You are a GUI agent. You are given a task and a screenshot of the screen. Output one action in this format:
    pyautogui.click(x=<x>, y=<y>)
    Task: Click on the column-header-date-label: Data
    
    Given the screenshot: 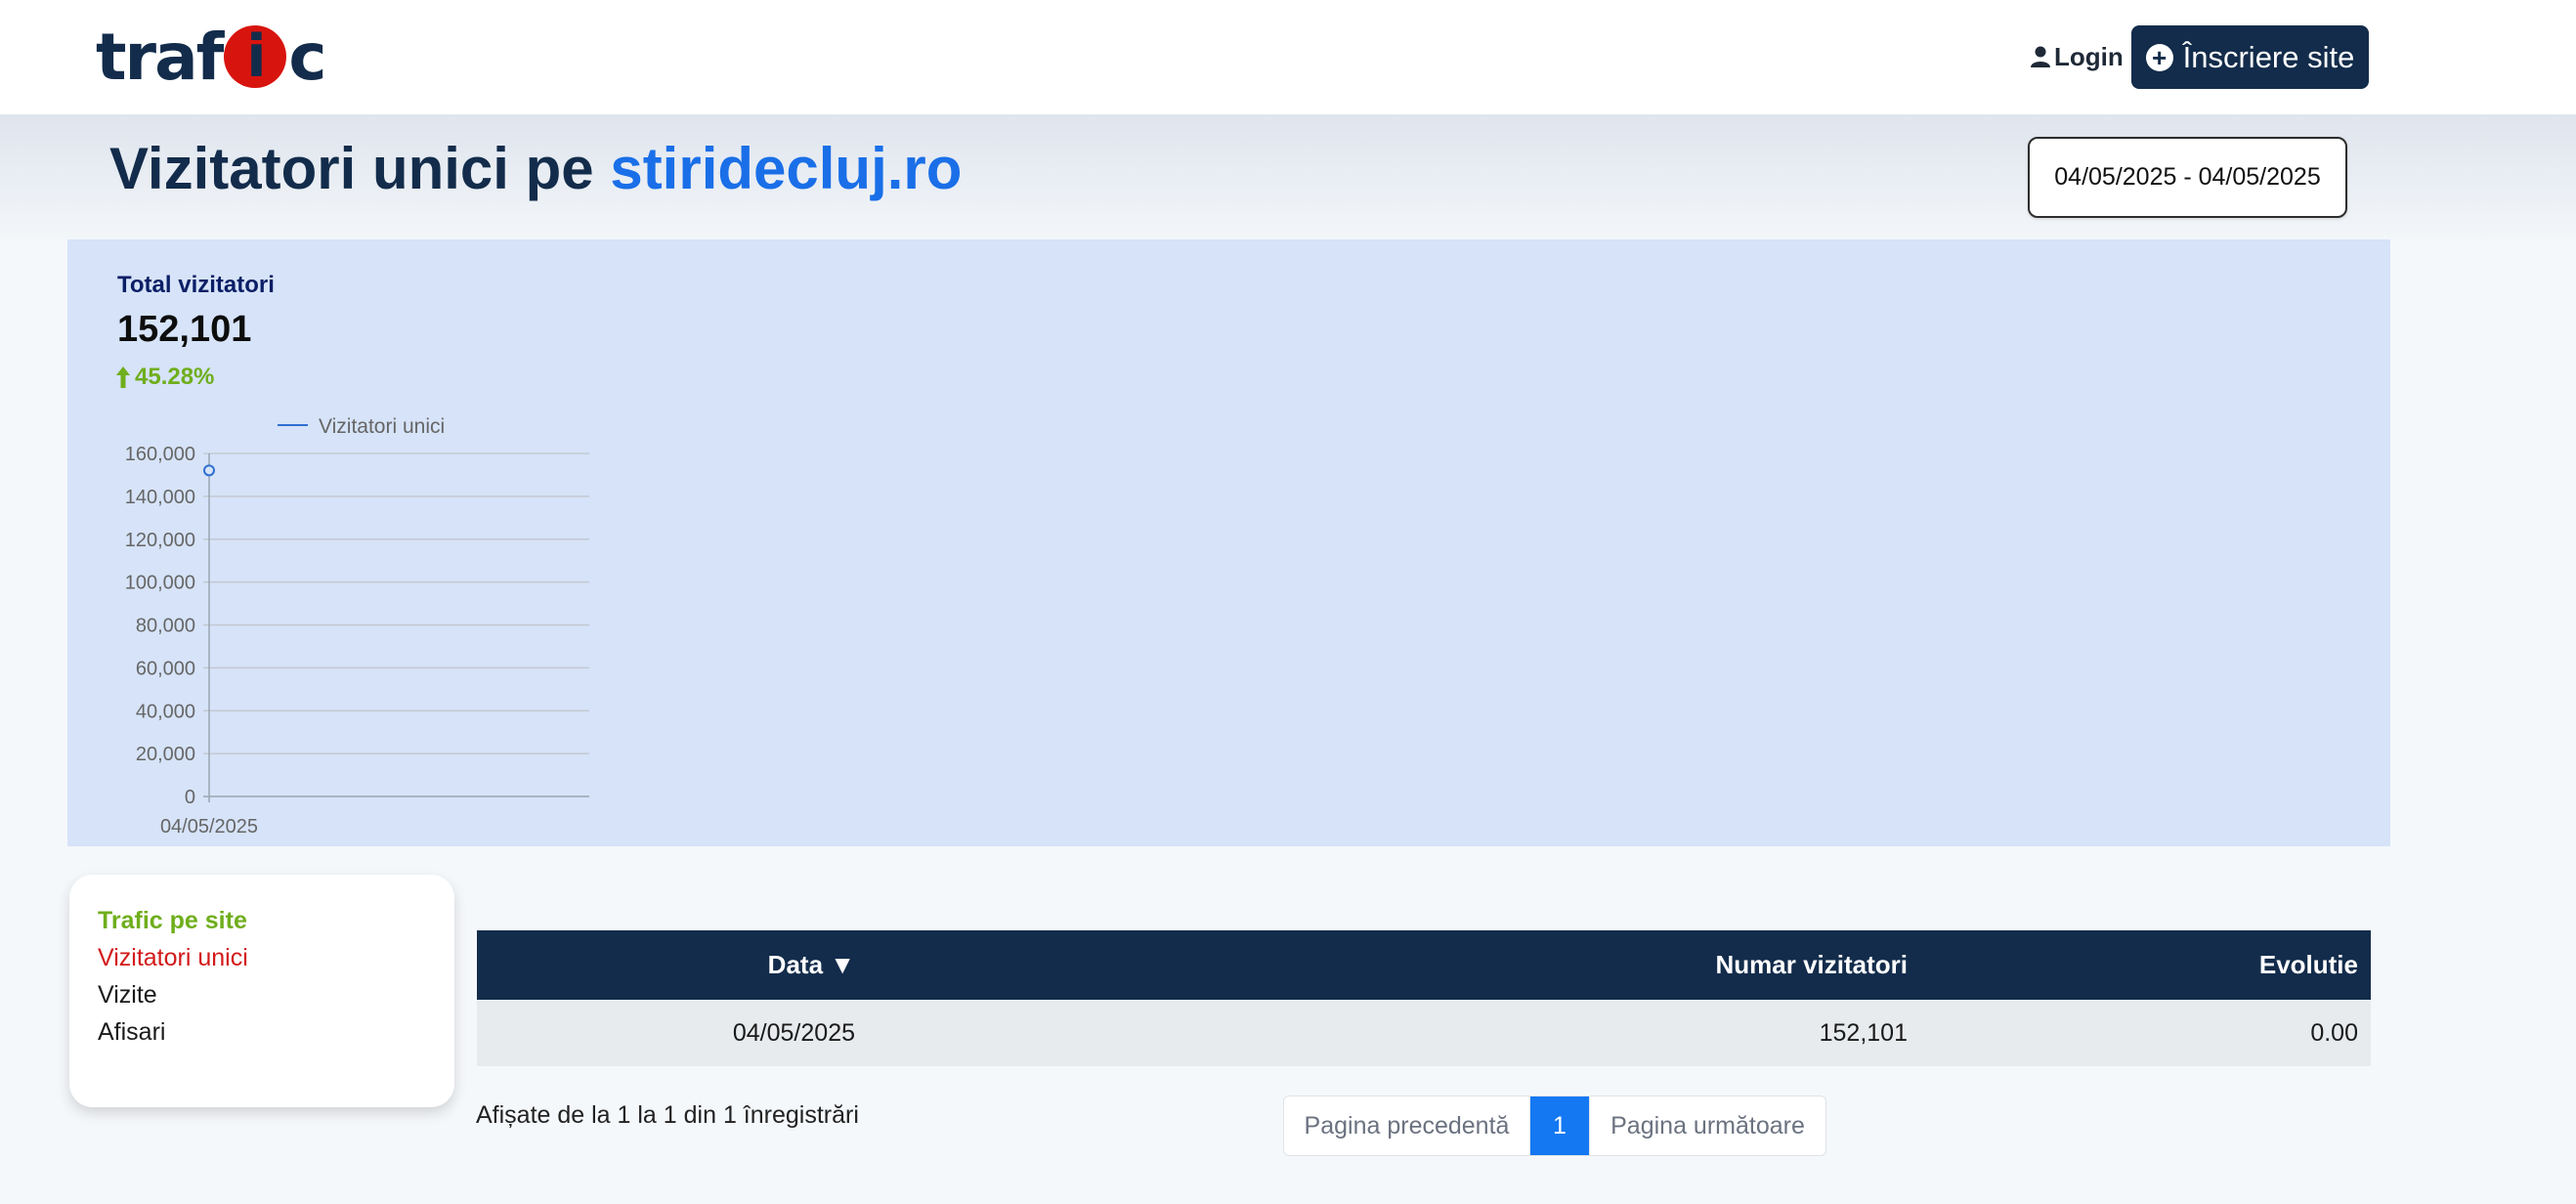 What is the action you would take?
    pyautogui.click(x=796, y=964)
    